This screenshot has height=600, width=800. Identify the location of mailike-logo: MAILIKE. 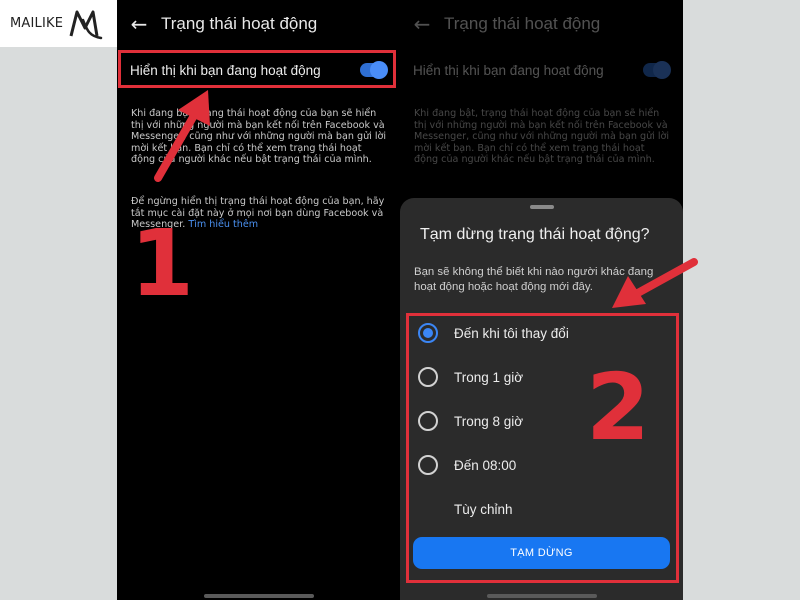
(58, 23).